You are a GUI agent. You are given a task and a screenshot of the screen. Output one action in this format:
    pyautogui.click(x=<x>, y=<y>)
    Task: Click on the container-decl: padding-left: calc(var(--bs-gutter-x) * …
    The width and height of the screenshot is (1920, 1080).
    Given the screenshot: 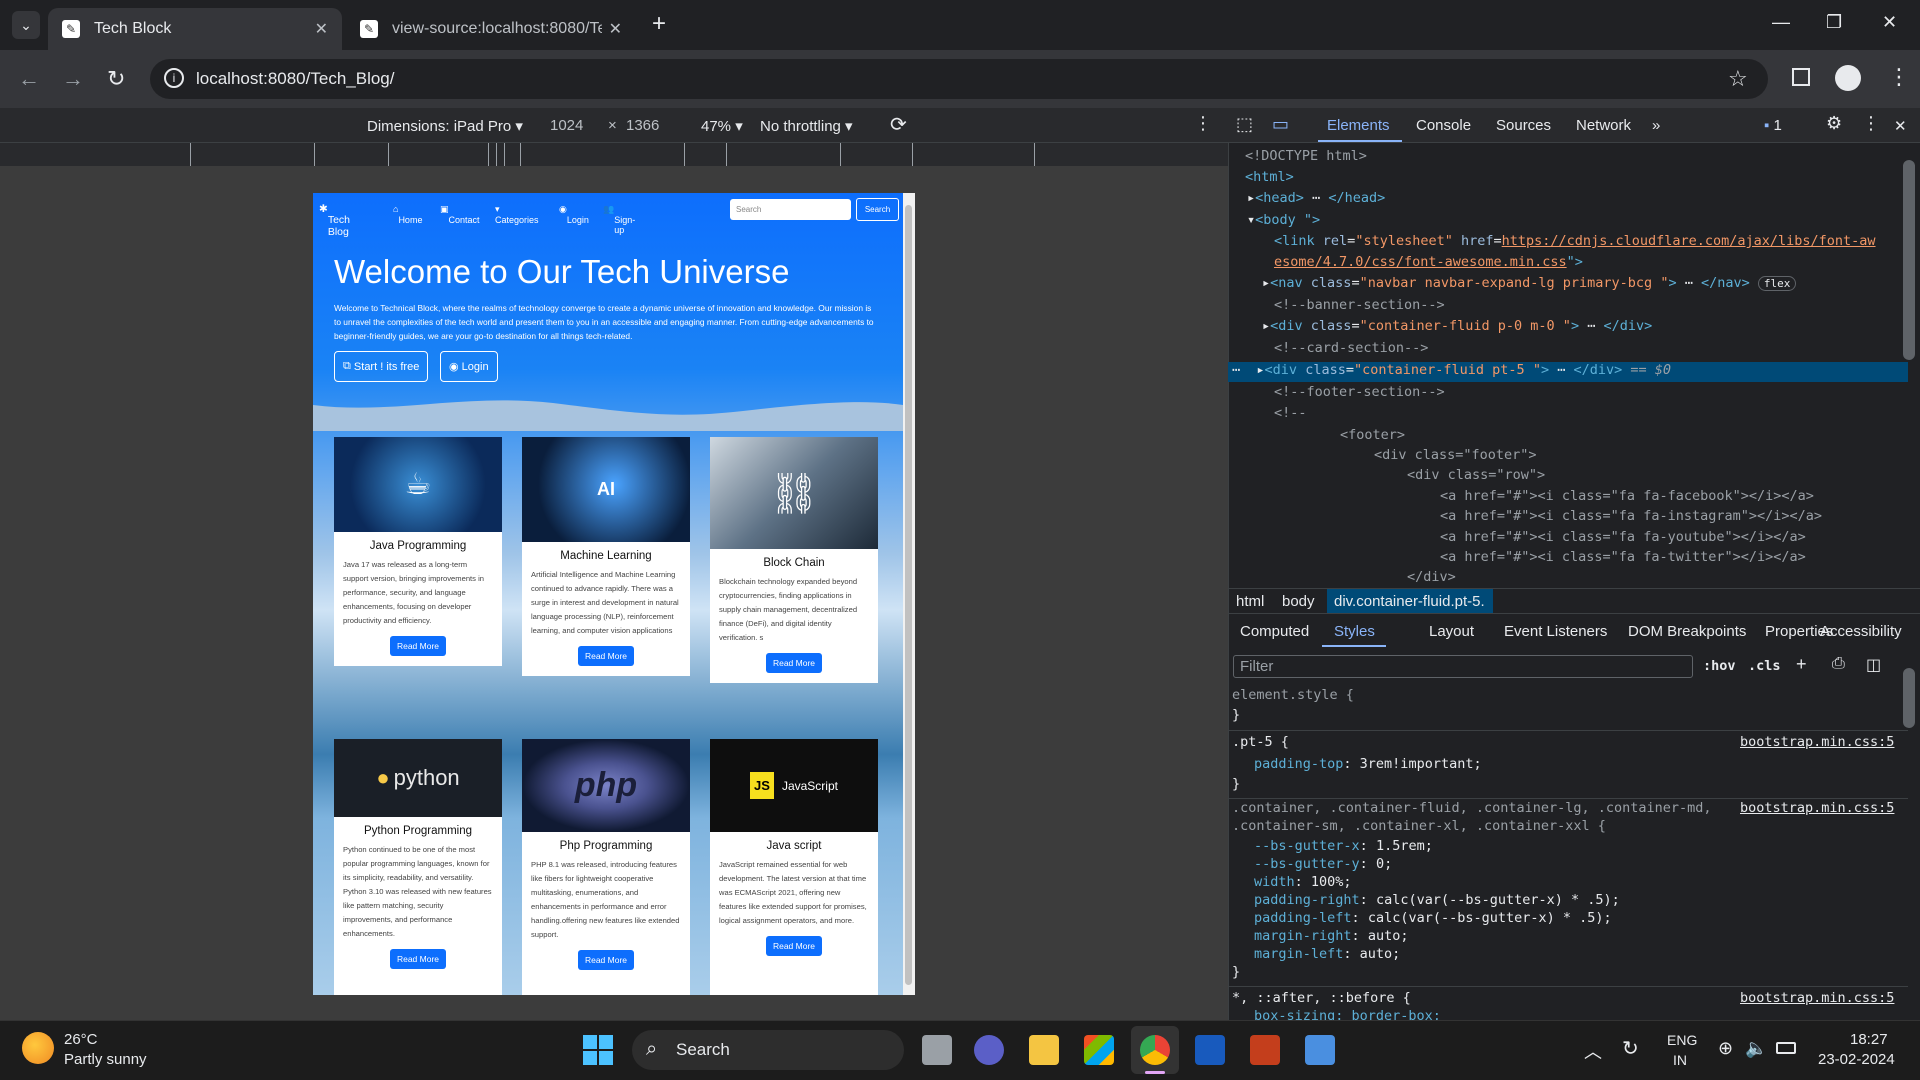 What is the action you would take?
    pyautogui.click(x=1433, y=918)
    